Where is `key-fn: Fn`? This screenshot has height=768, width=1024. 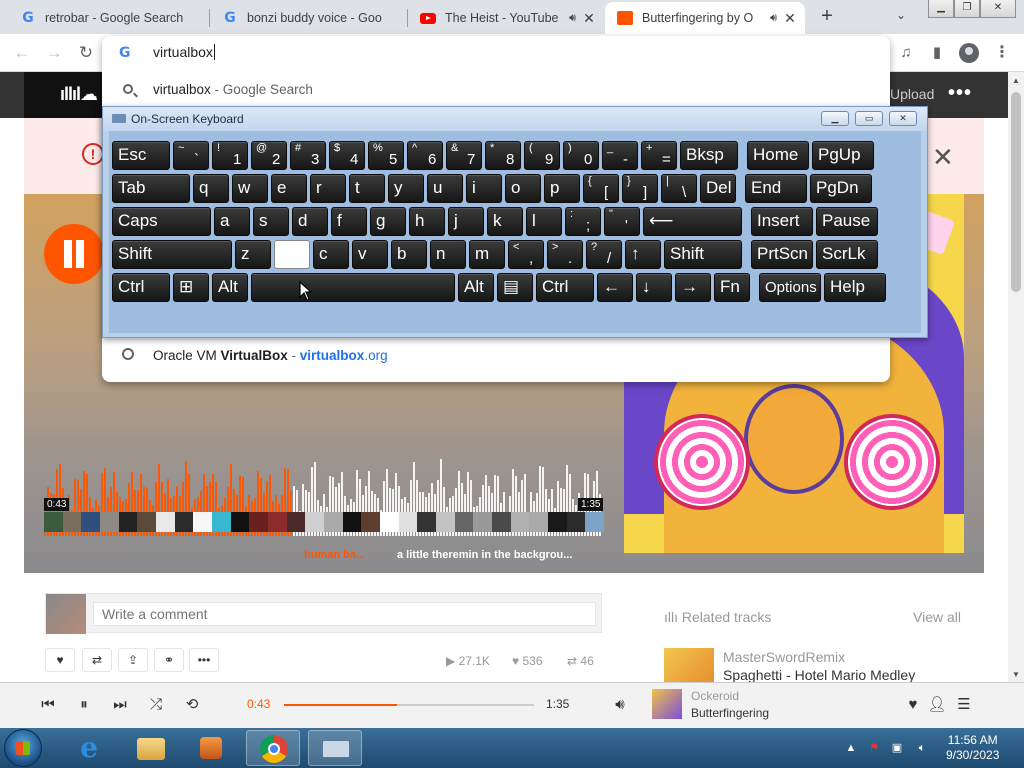 key-fn: Fn is located at coordinates (732, 287).